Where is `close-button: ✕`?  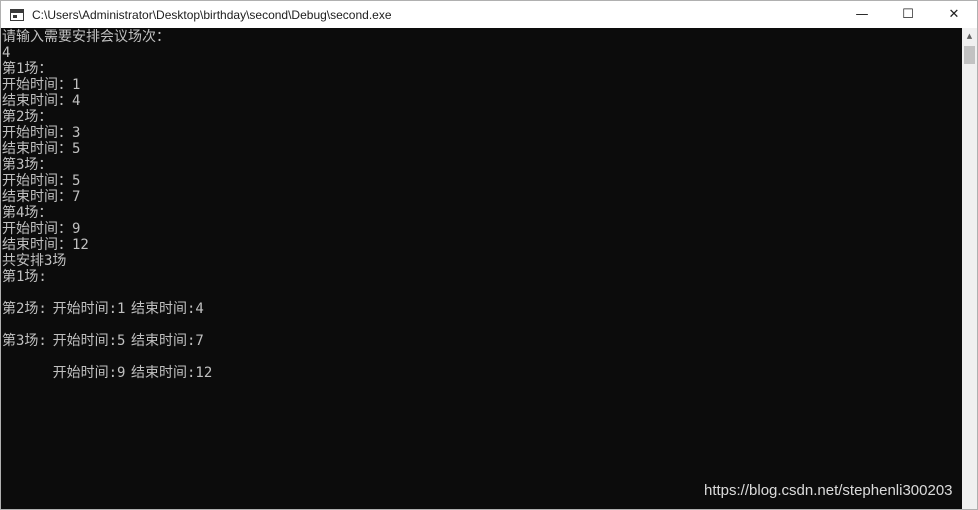 close-button: ✕ is located at coordinates (954, 14).